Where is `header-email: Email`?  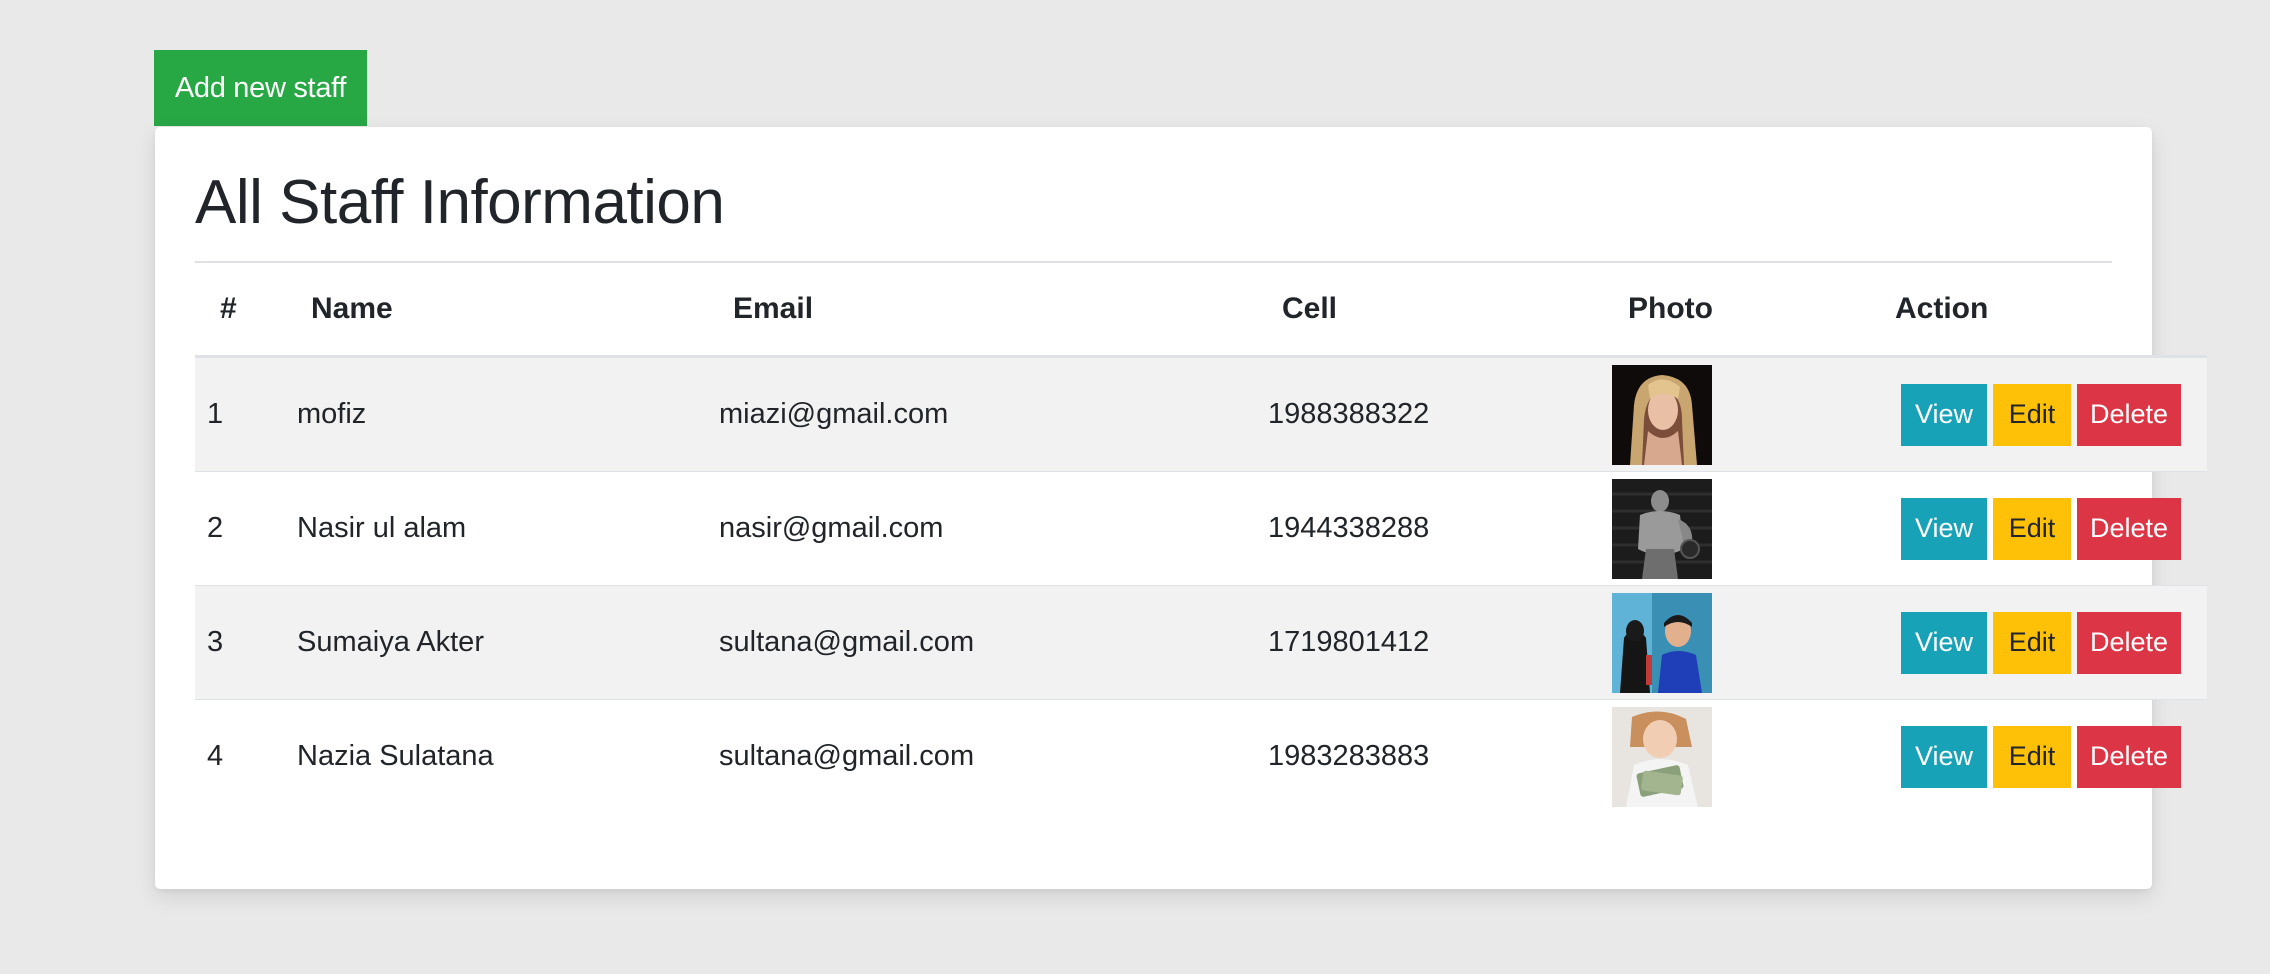
header-email: Email is located at coordinates (993, 310).